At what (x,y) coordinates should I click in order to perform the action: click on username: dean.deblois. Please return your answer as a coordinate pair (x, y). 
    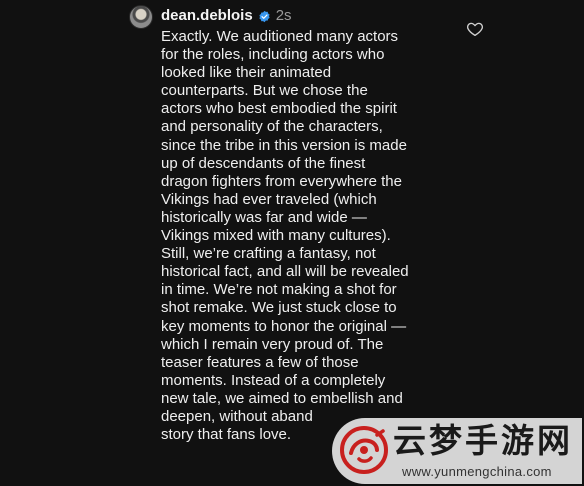
    Looking at the image, I should click on (207, 16).